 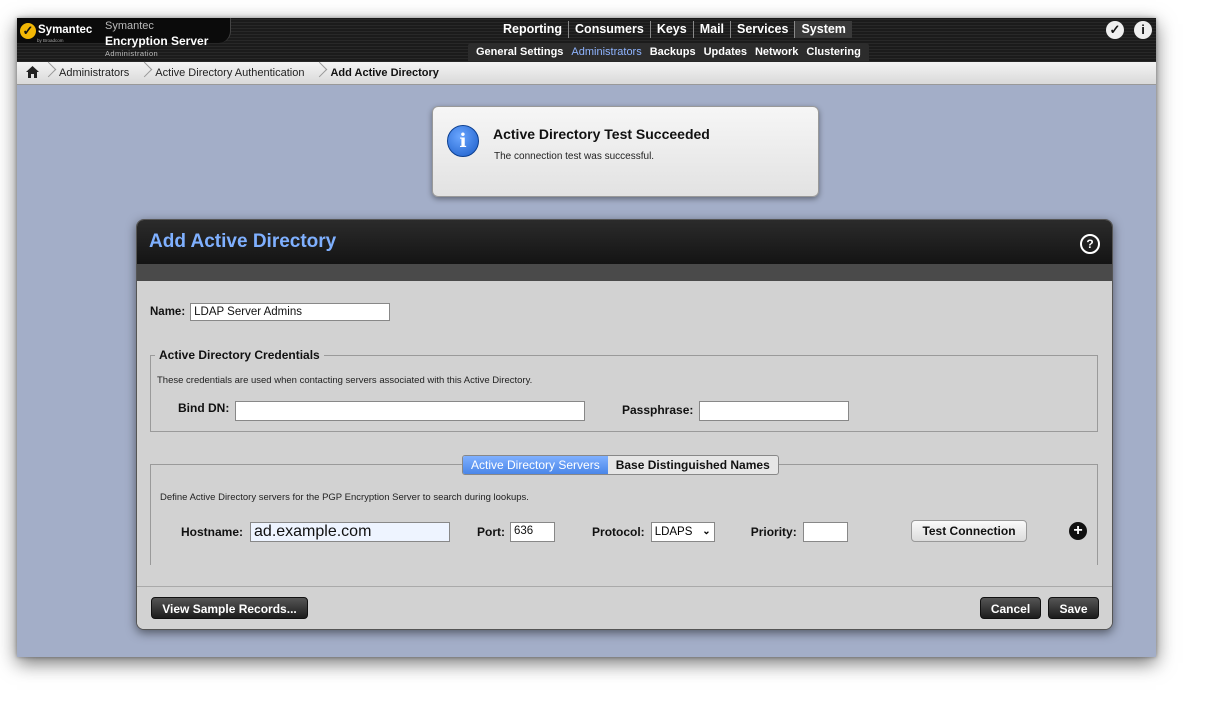 What do you see at coordinates (132, 53) in the screenshot?
I see `product-subtitle: Administration` at bounding box center [132, 53].